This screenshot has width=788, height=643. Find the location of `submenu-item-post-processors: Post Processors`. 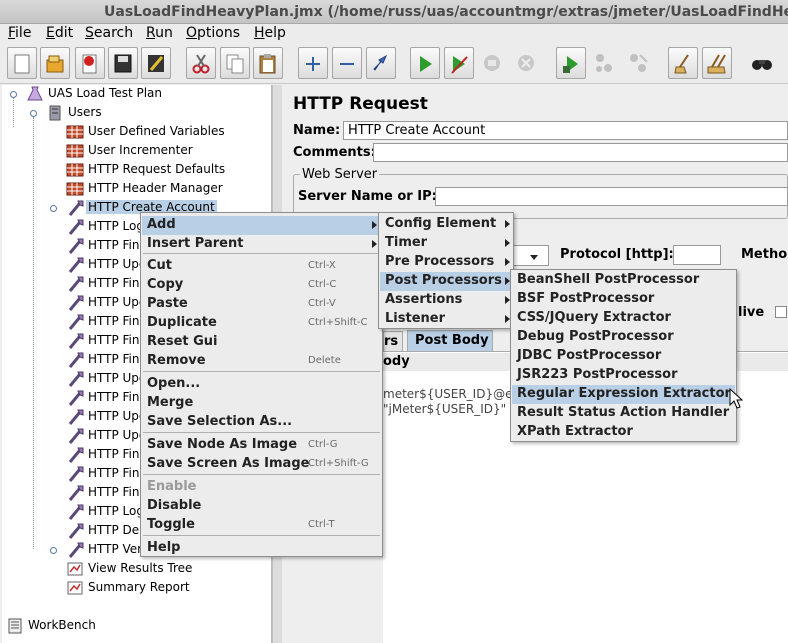

submenu-item-post-processors: Post Processors is located at coordinates (446, 281).